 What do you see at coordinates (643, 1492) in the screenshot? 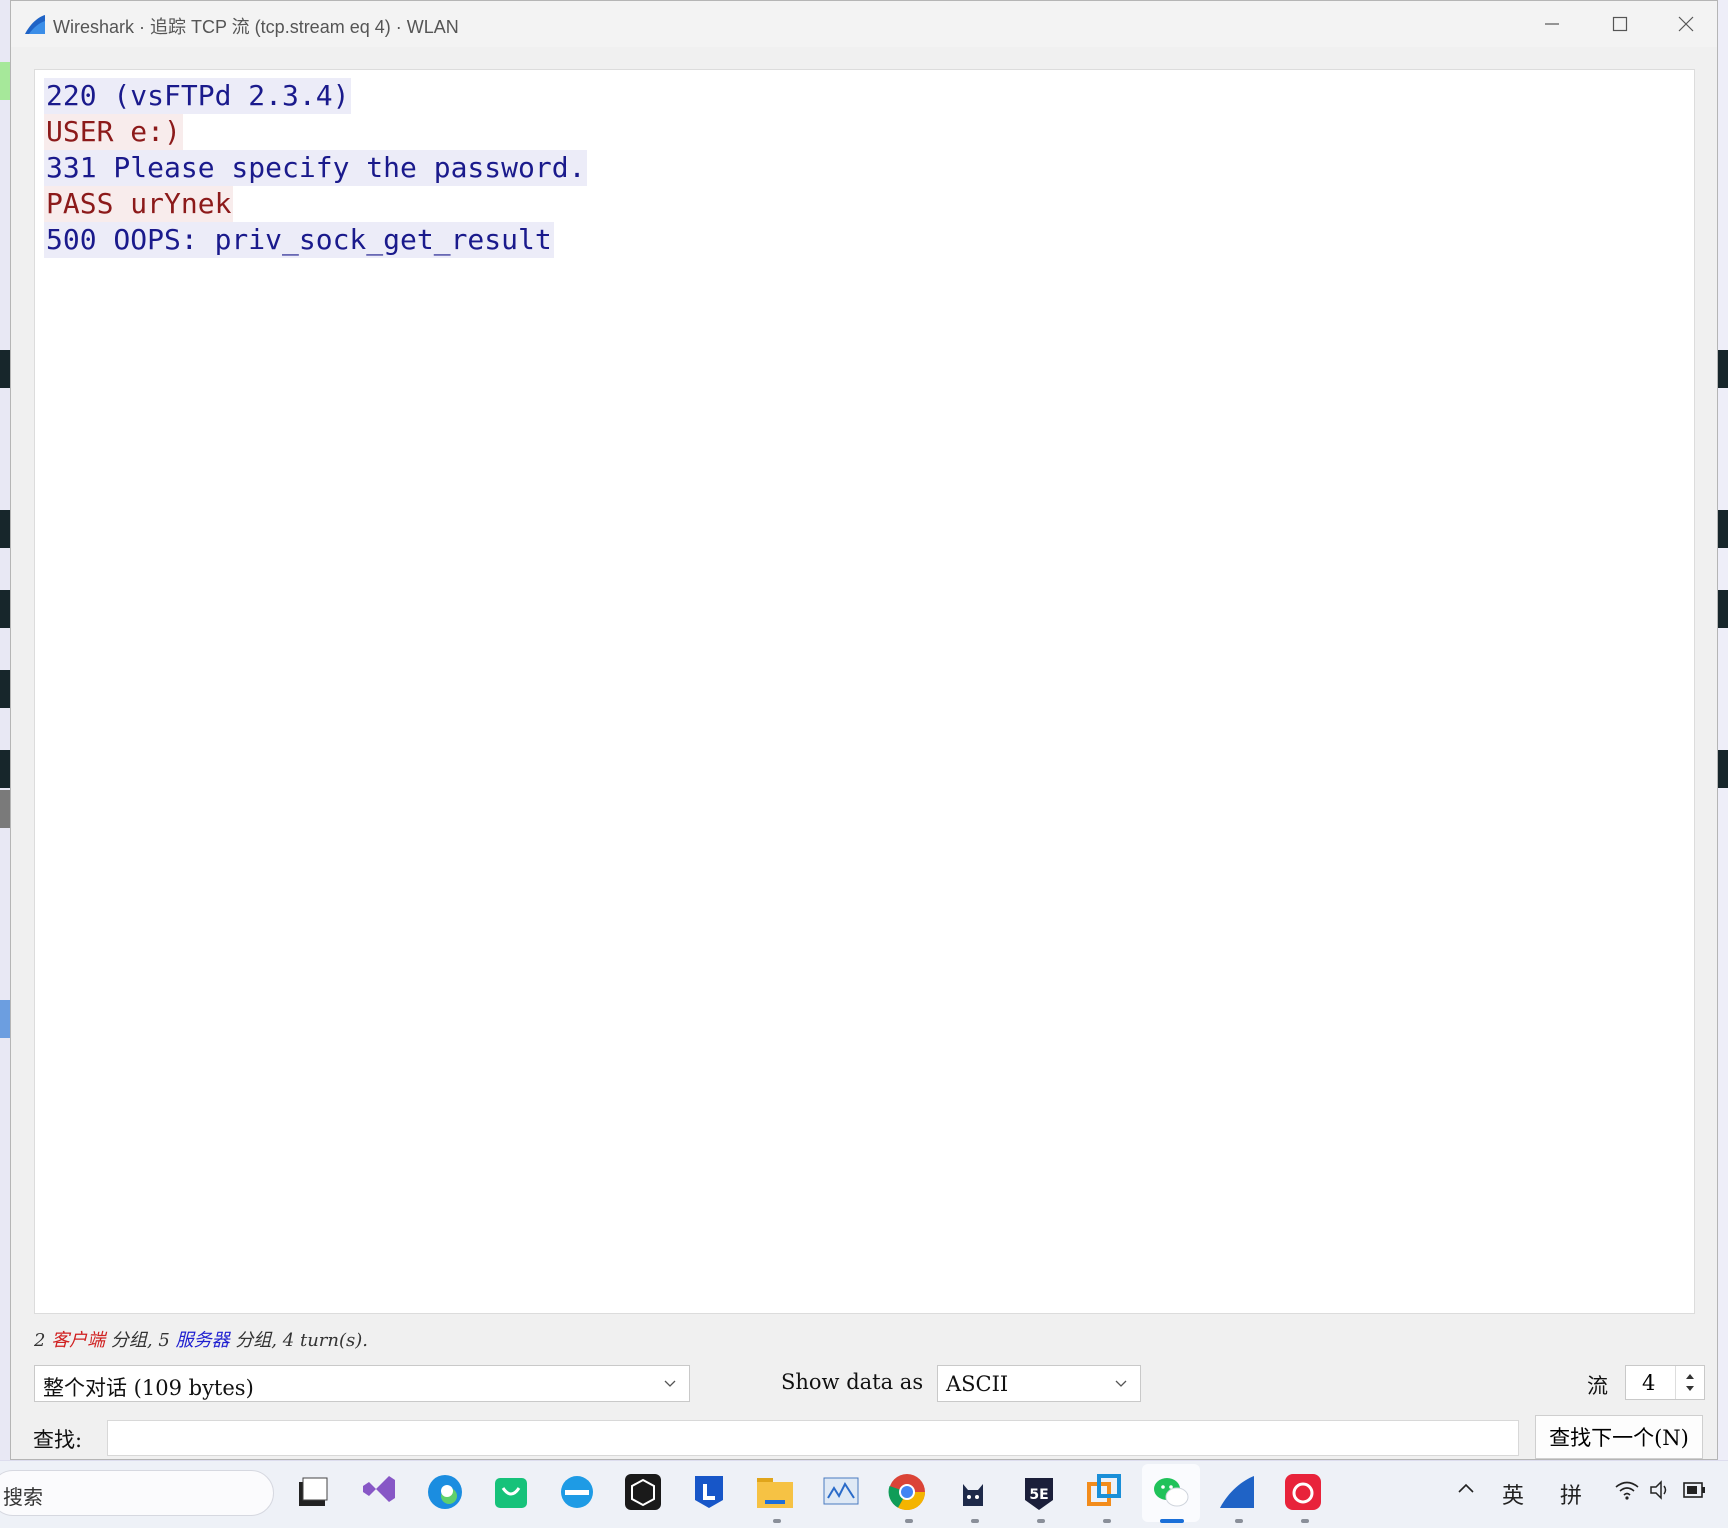
I see `unity-icon` at bounding box center [643, 1492].